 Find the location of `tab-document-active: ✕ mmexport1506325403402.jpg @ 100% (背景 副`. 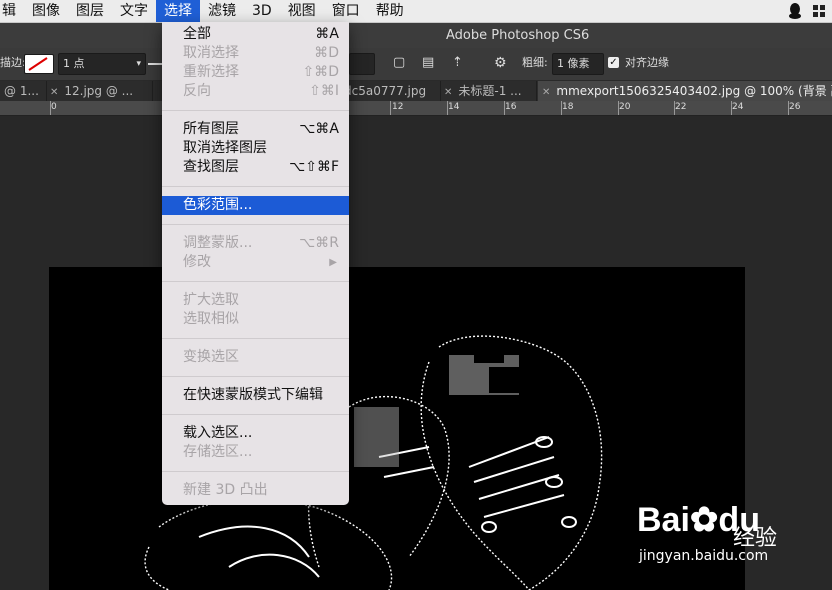

tab-document-active: ✕ mmexport1506325403402.jpg @ 100% (背景 副 is located at coordinates (685, 91).